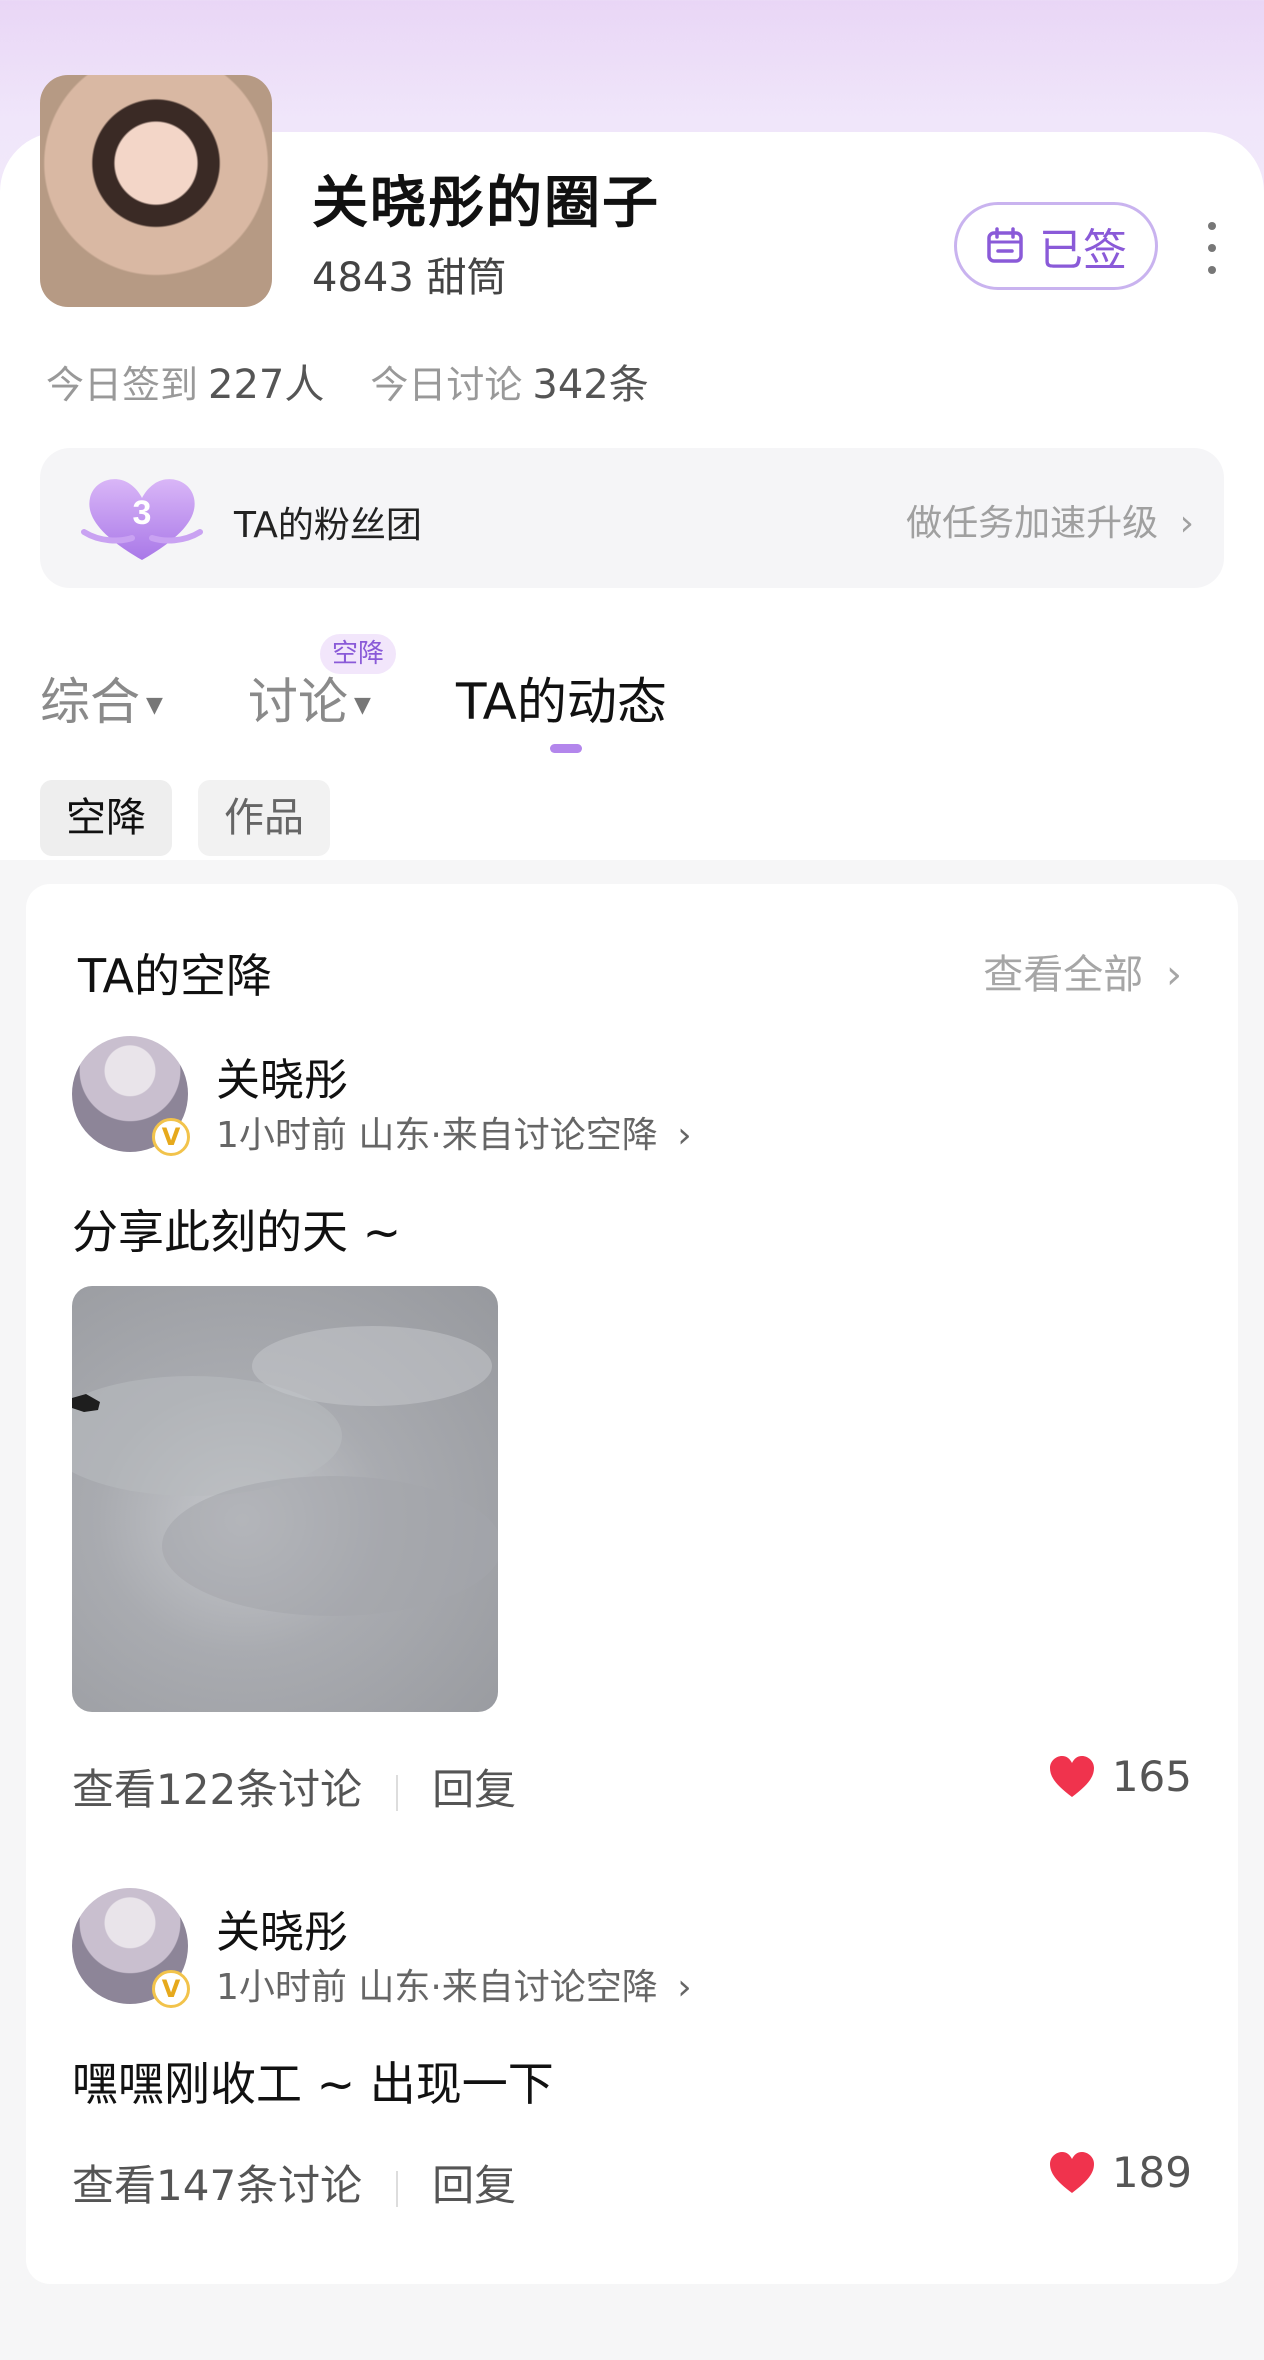 The image size is (1264, 2360). I want to click on fan-club-upgrade-text: 做任务加速升级, so click(1032, 523).